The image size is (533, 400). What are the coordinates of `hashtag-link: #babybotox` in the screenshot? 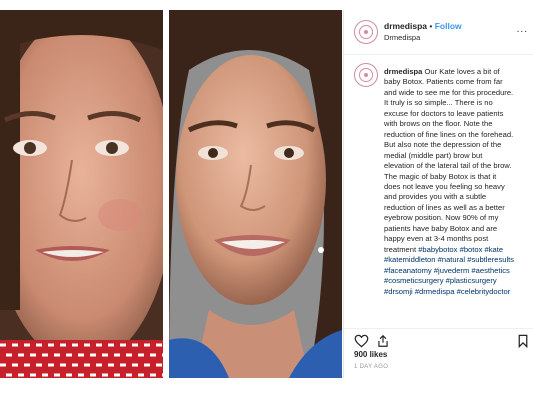 It's located at (437, 249).